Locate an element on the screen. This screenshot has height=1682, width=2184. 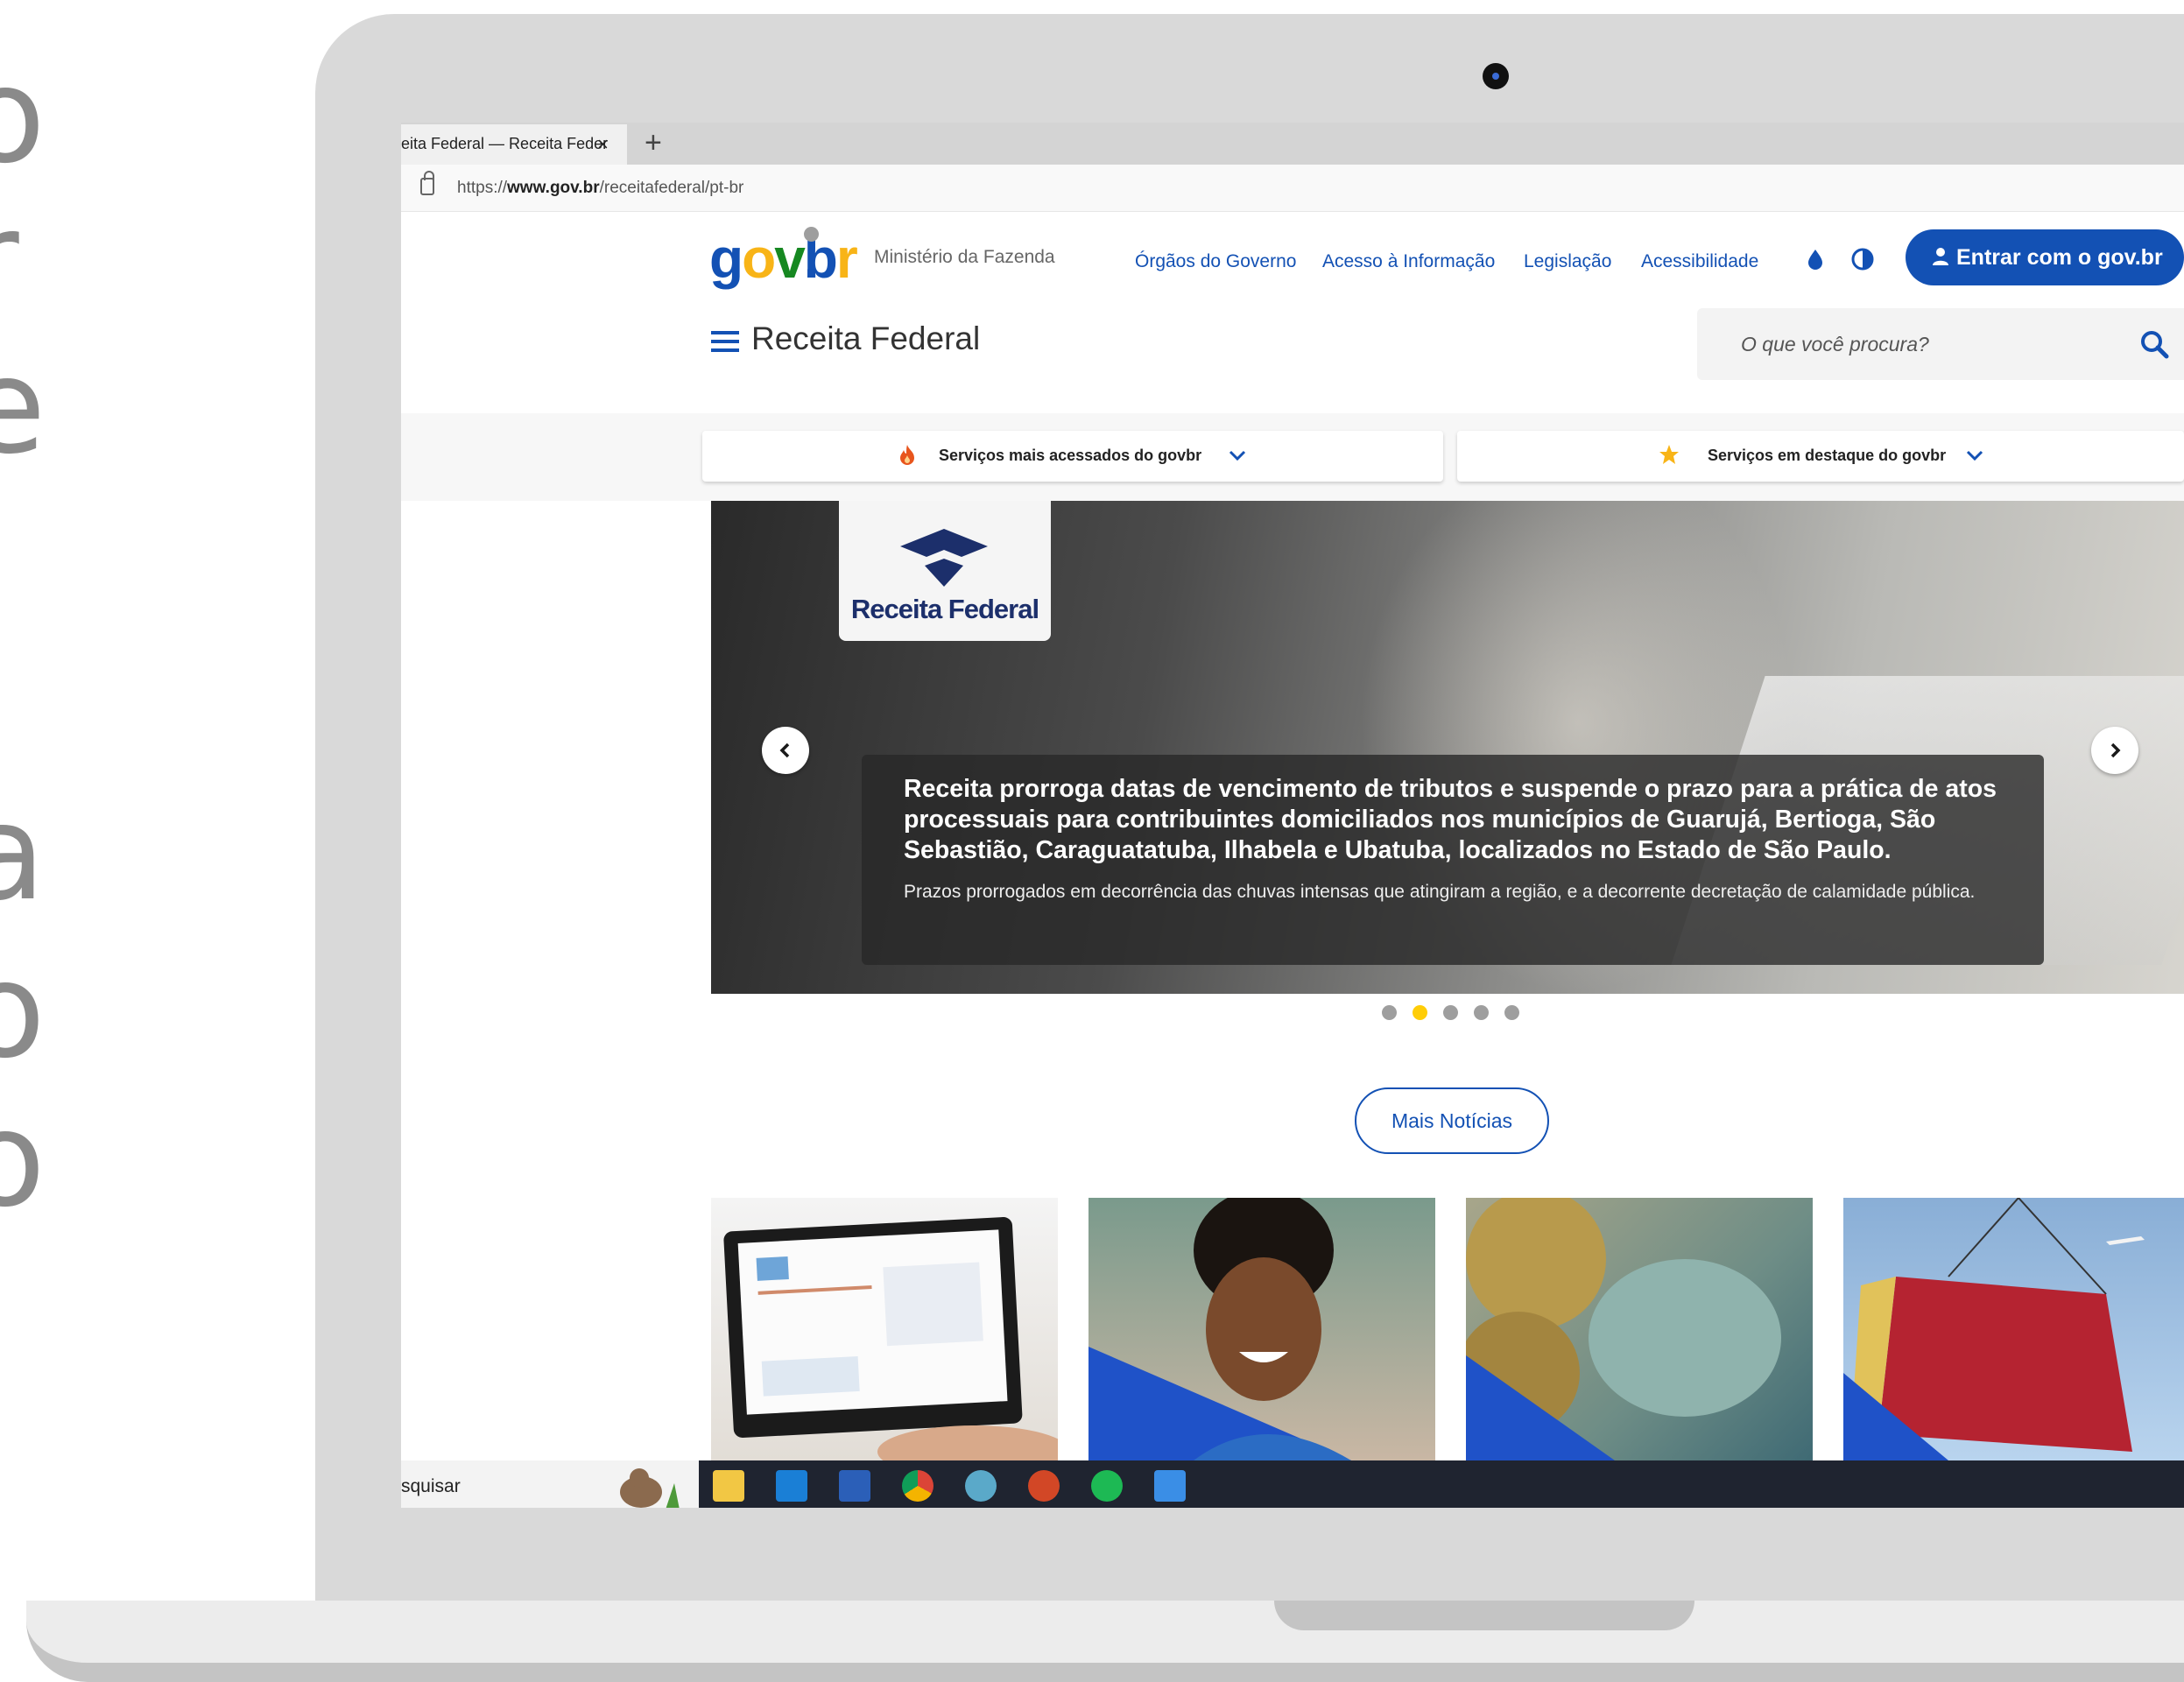
chrome-profile-icon is located at coordinates (981, 1486).